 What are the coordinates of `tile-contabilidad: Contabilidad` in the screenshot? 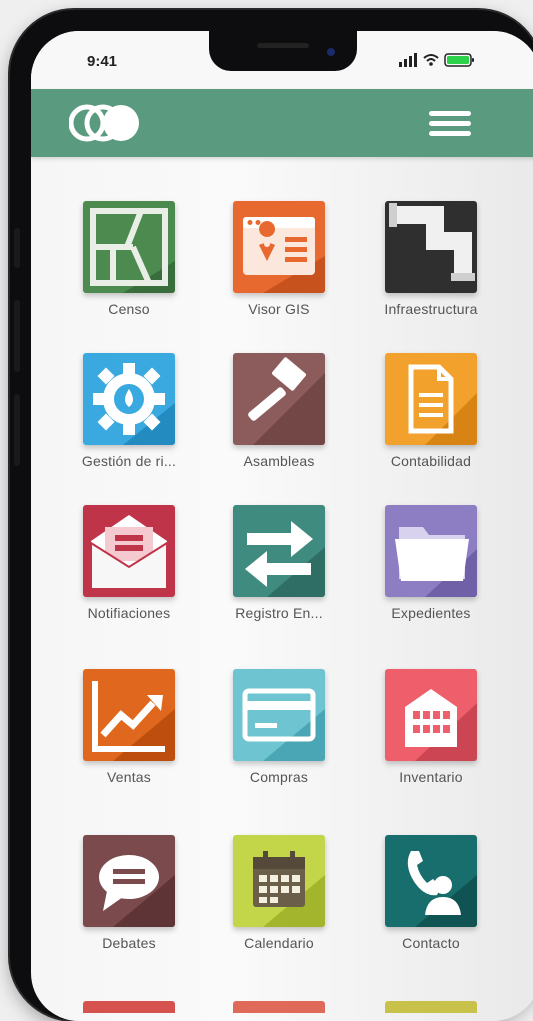 It's located at (428, 423).